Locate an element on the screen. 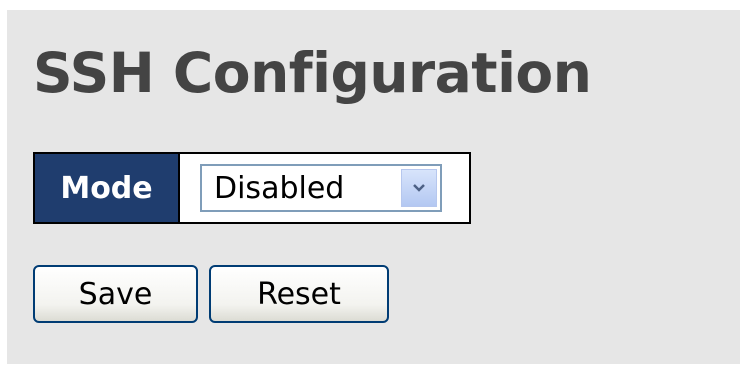 The width and height of the screenshot is (740, 374). dropdown-button is located at coordinates (419, 188).